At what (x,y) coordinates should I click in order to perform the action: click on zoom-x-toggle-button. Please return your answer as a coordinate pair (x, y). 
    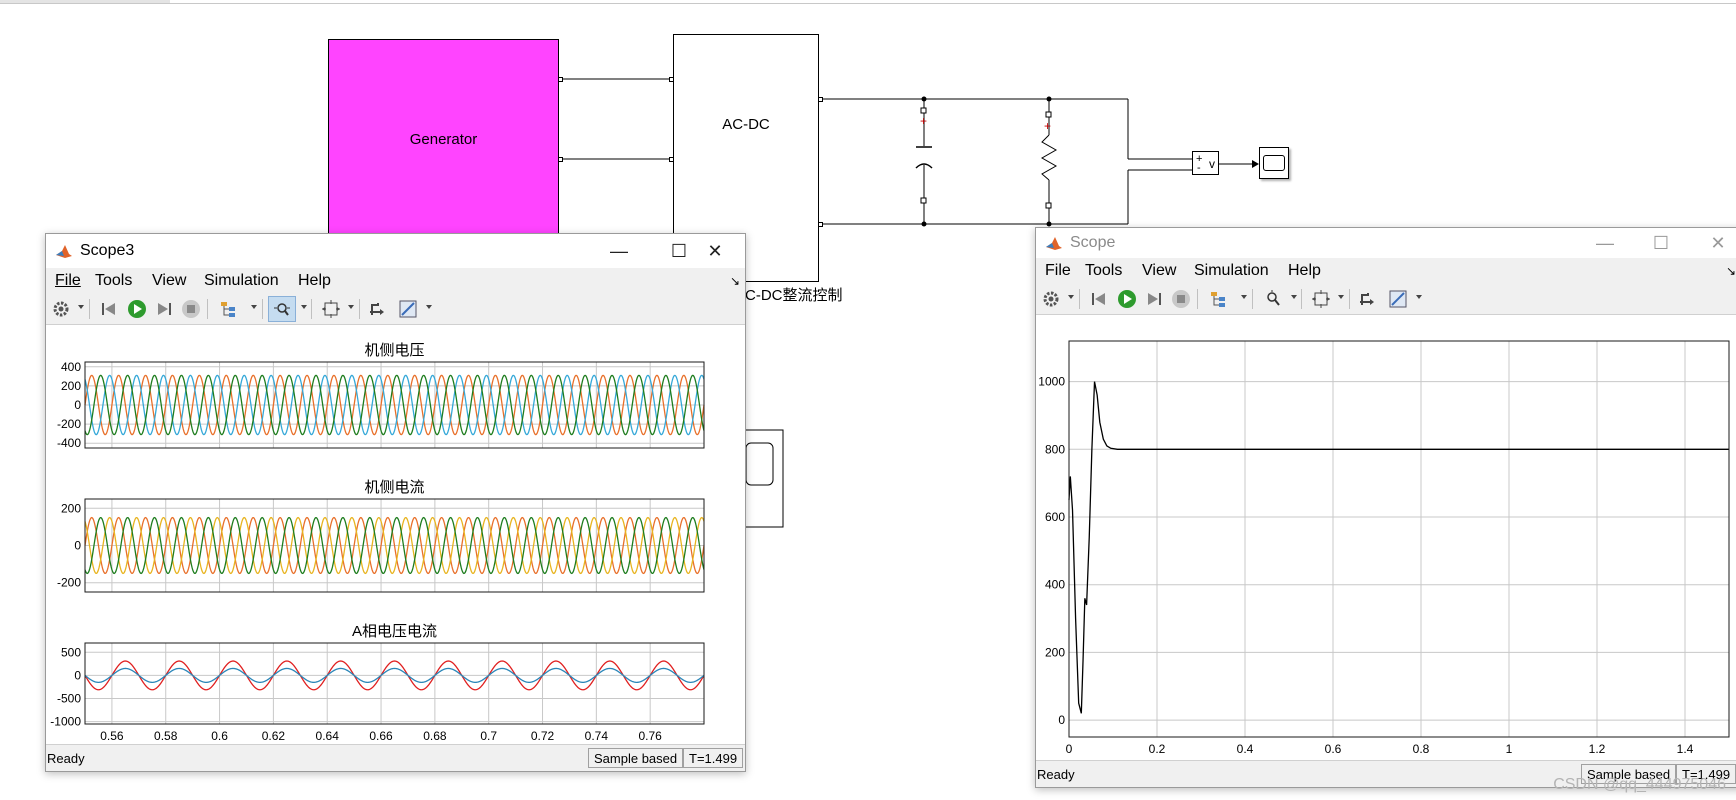
    Looking at the image, I should click on (282, 309).